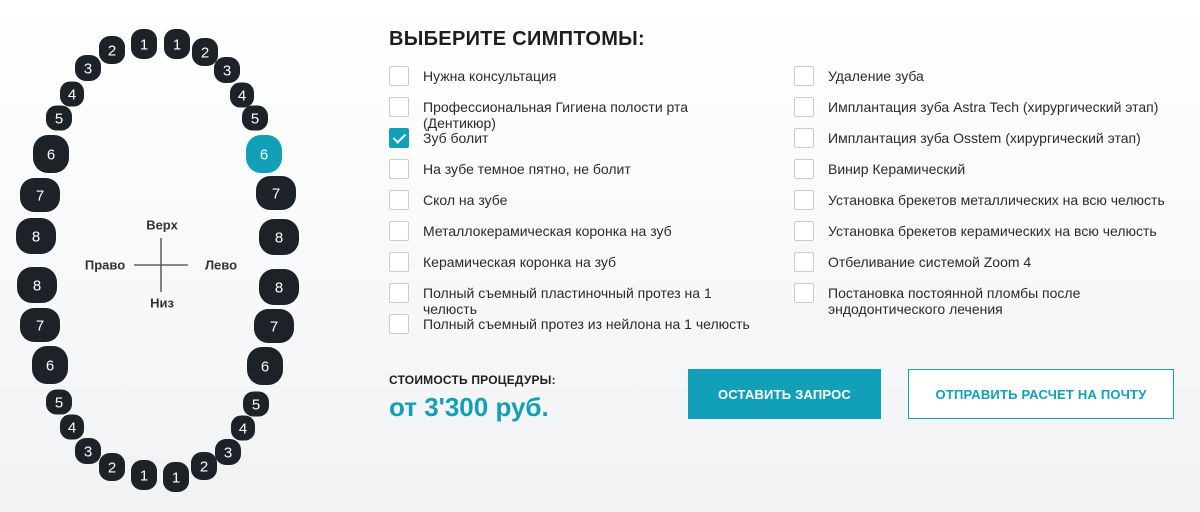 The width and height of the screenshot is (1200, 512). What do you see at coordinates (59, 118) in the screenshot?
I see `tooth-ur5: 5` at bounding box center [59, 118].